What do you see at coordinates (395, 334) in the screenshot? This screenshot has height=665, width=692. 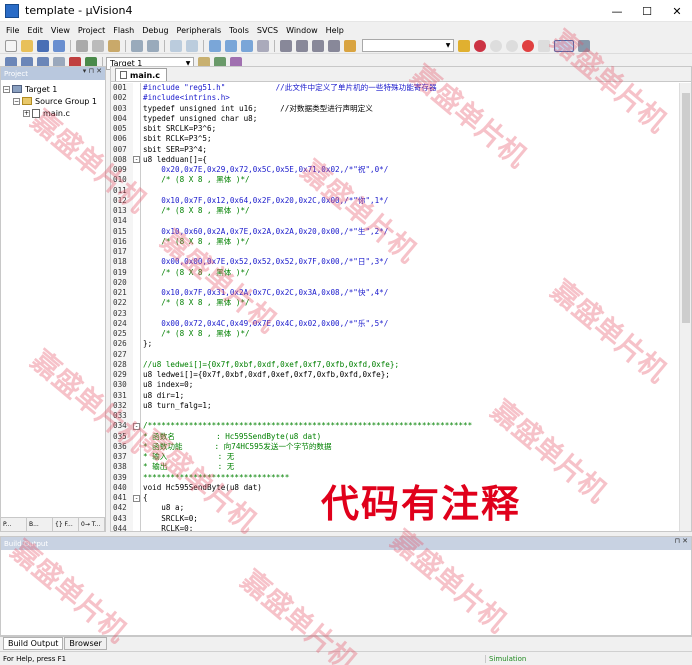 I see `code-line: 025 /* (8 X 8 , 黑体 )*/` at bounding box center [395, 334].